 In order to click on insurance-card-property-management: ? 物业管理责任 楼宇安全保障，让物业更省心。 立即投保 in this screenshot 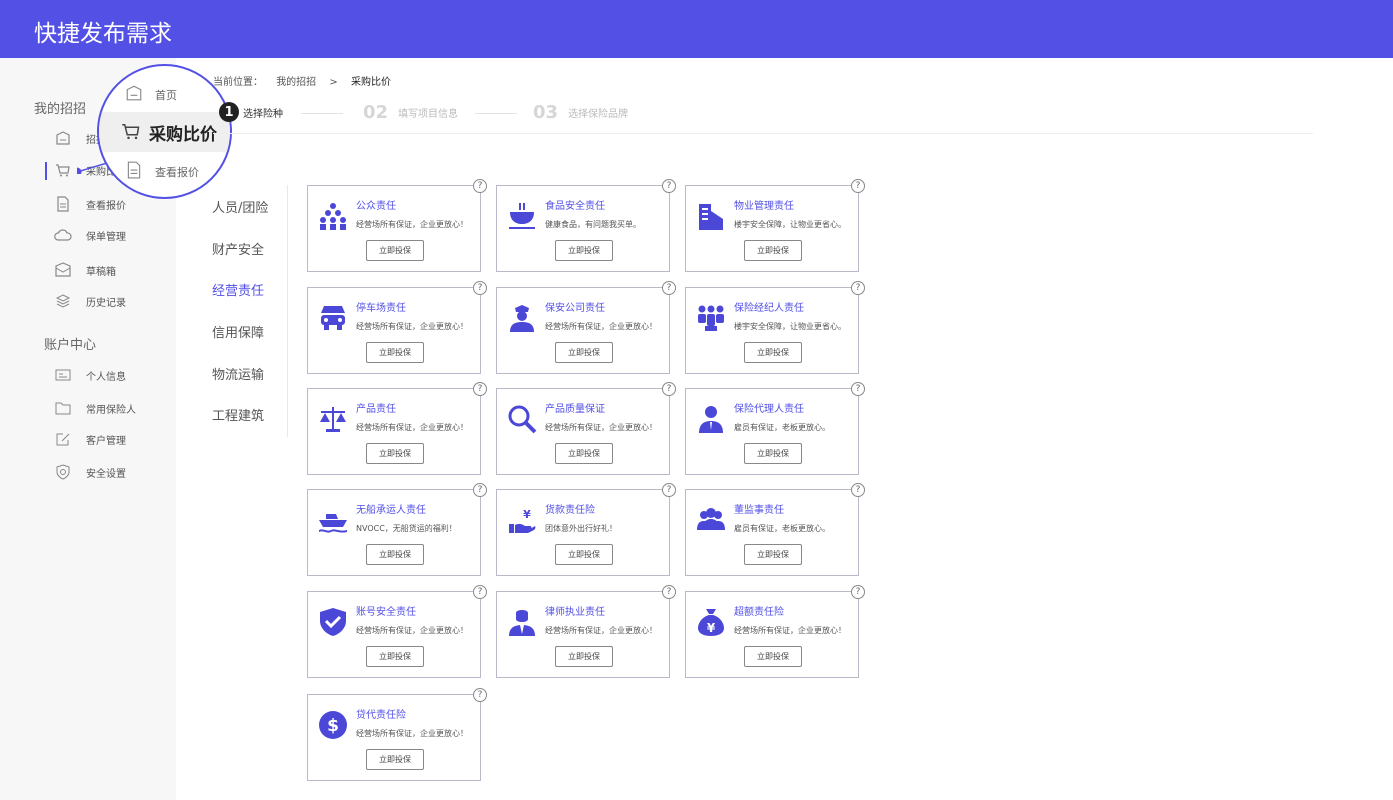, I will do `click(775, 225)`.